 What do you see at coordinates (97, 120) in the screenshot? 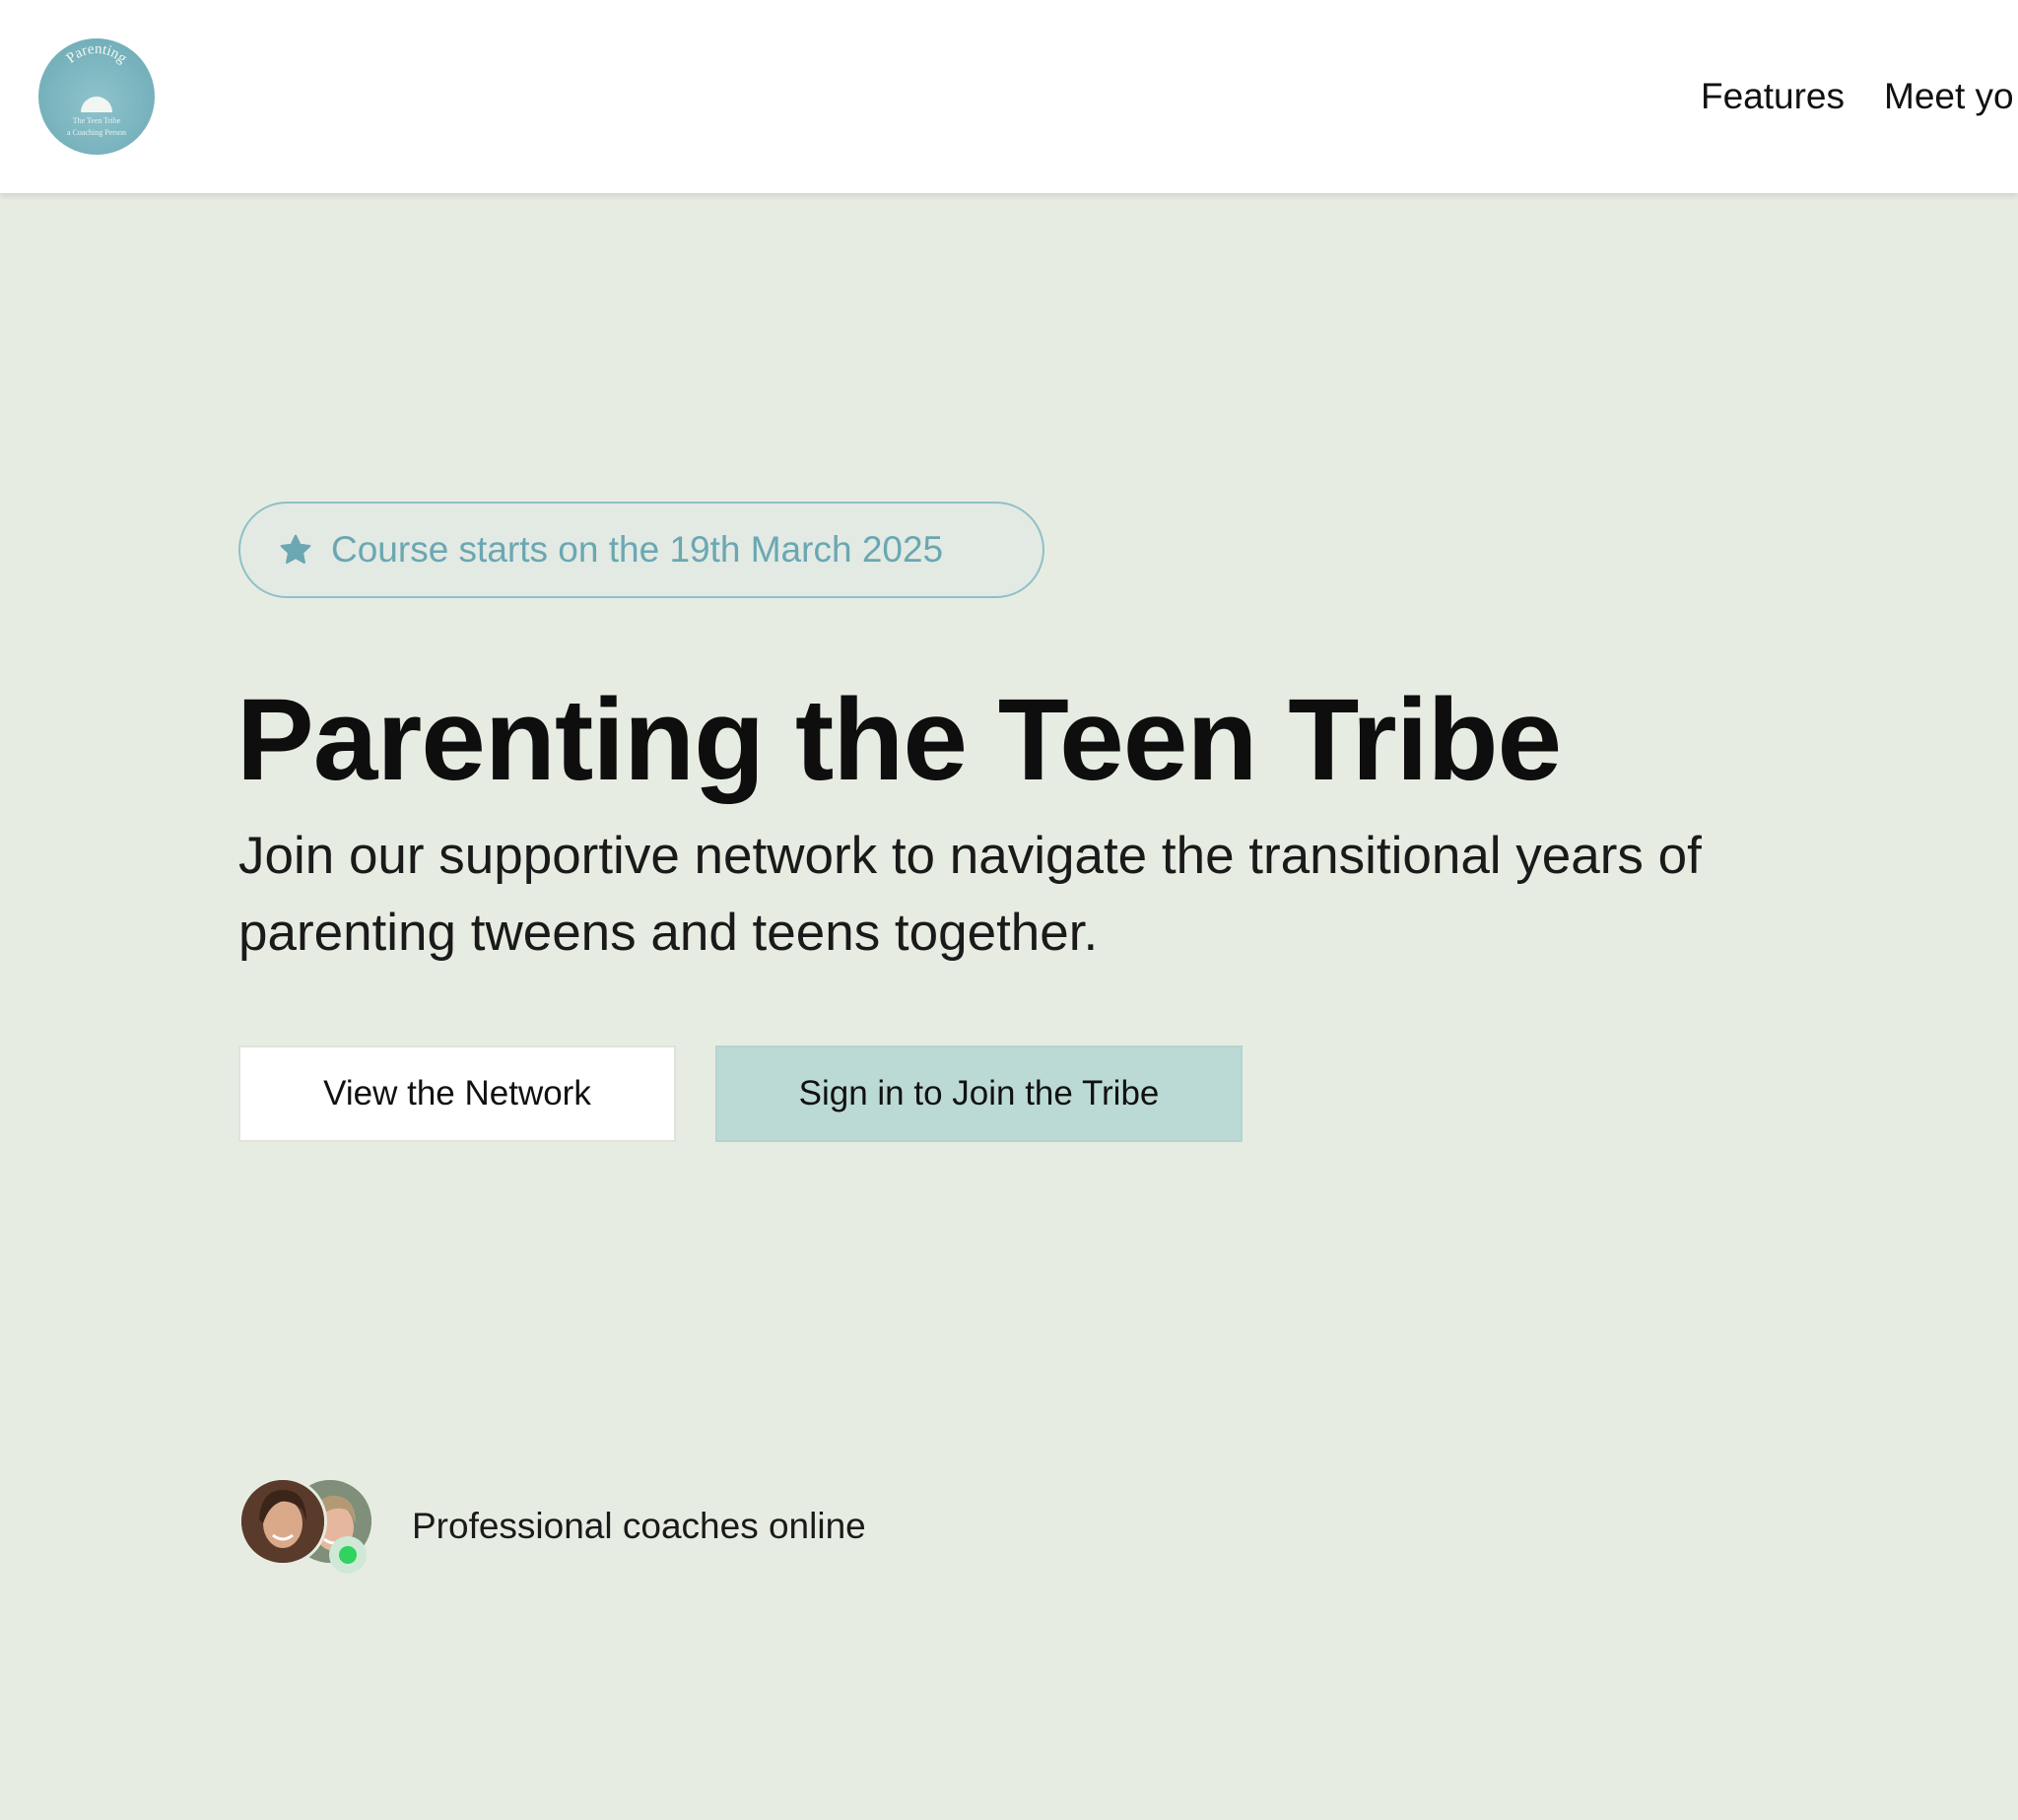
I see `logo-line-1: The Teen Tribe` at bounding box center [97, 120].